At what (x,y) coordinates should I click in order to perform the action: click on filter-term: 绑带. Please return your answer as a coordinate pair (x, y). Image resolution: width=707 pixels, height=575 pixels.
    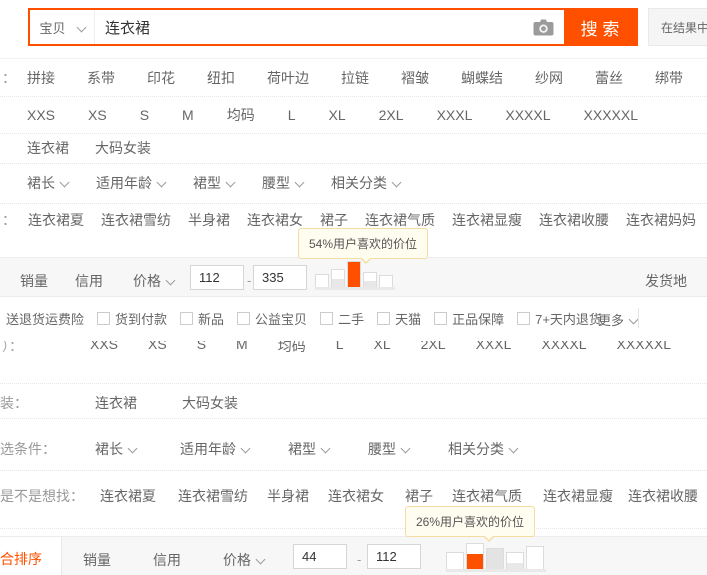
    Looking at the image, I should click on (669, 78).